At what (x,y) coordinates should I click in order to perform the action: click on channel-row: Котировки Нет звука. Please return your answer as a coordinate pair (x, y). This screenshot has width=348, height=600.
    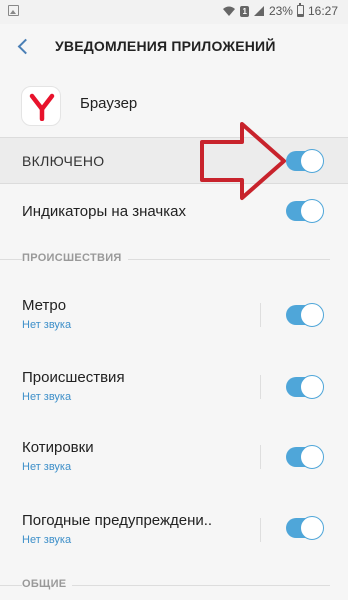
    Looking at the image, I should click on (174, 457).